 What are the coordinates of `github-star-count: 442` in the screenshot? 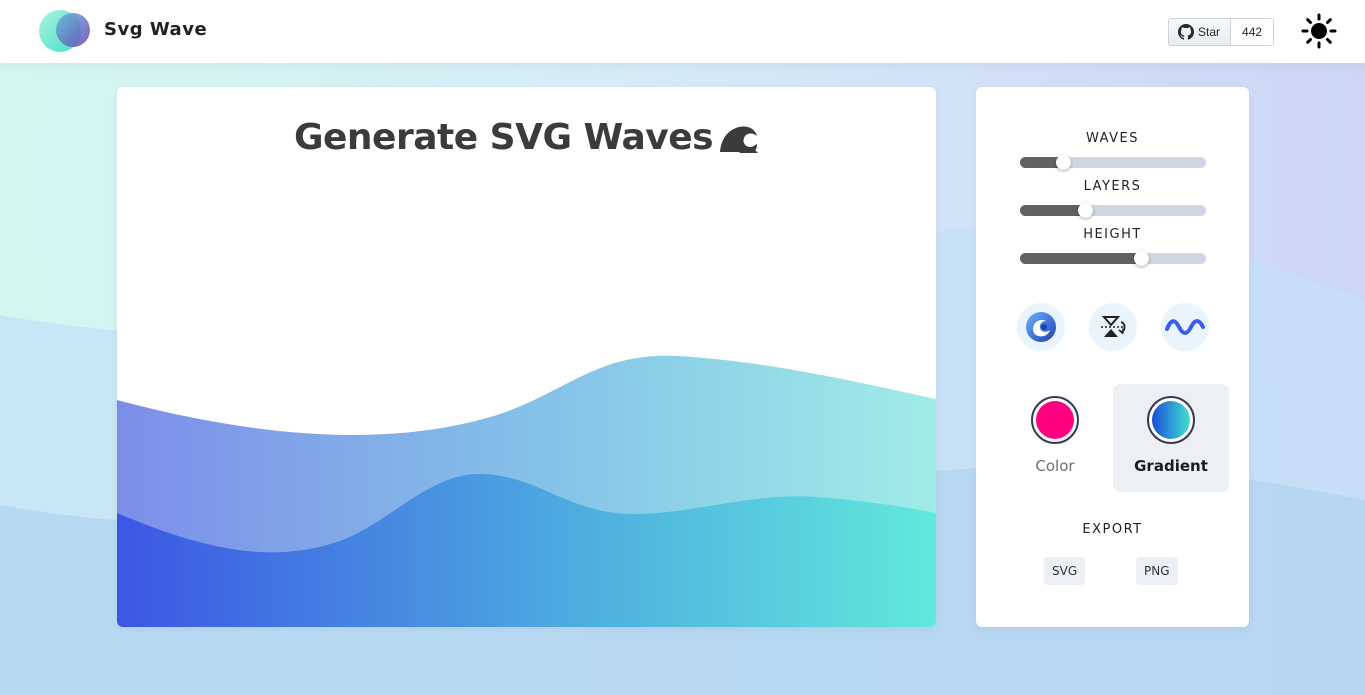 It's located at (1252, 32).